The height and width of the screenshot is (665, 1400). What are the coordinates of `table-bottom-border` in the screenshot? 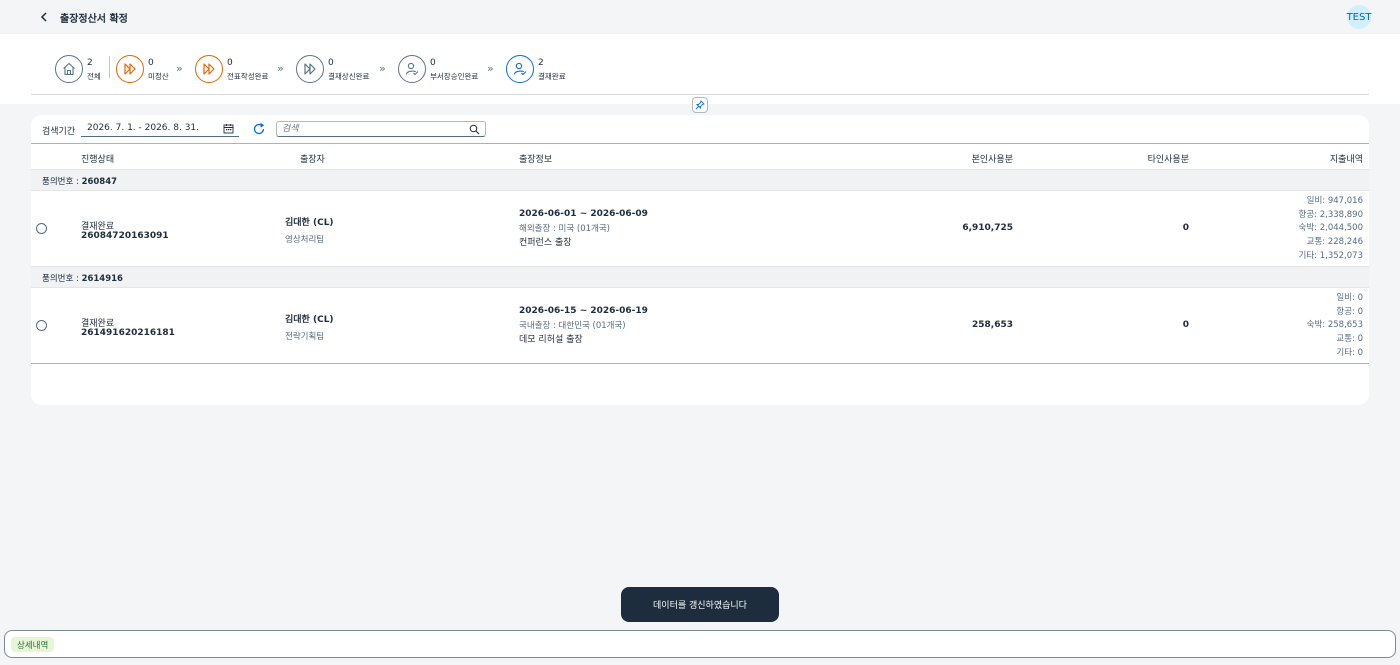 It's located at (700, 363).